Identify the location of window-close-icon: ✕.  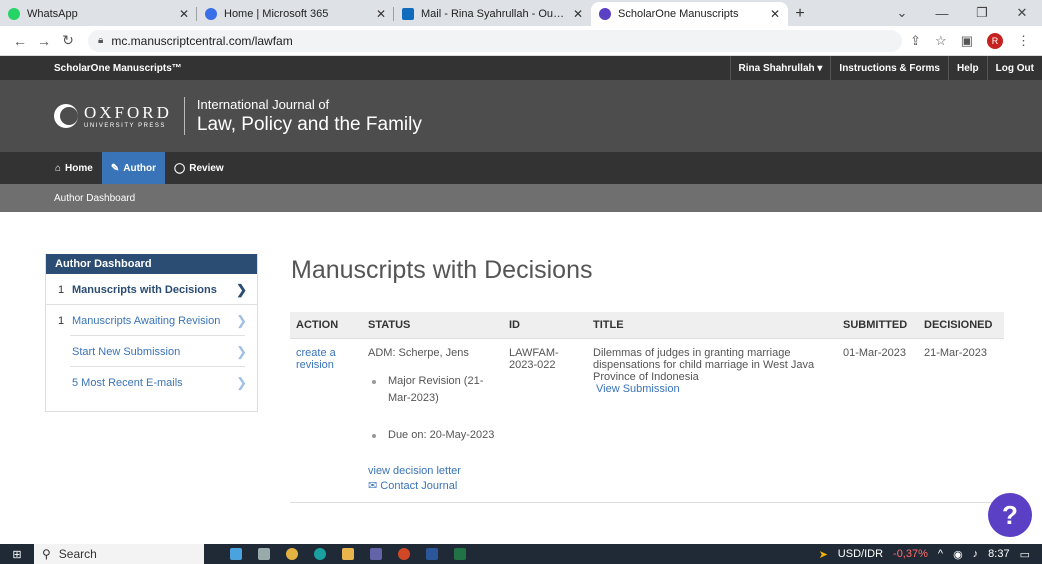
(1022, 13).